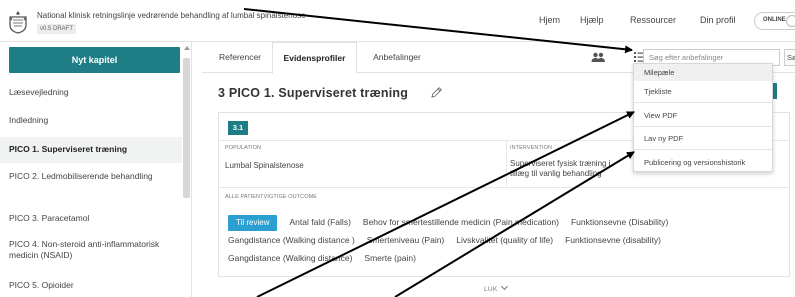 The width and height of the screenshot is (795, 297). What do you see at coordinates (94, 218) in the screenshot?
I see `sidebar-item-pico-3: PICO 3. Paracetamol` at bounding box center [94, 218].